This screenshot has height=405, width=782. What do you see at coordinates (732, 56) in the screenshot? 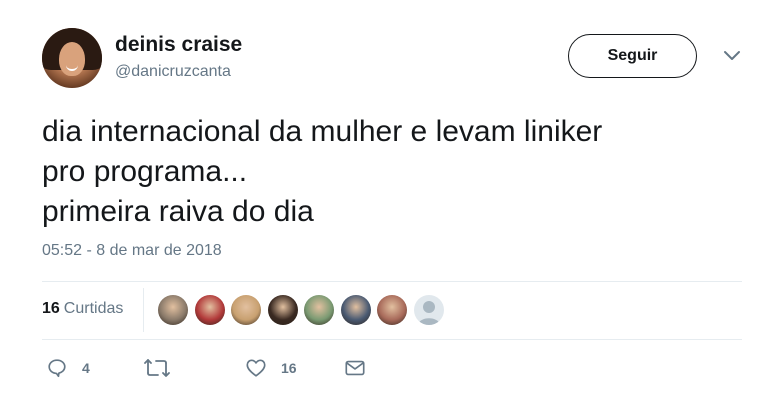
I see `chevron-down-icon` at bounding box center [732, 56].